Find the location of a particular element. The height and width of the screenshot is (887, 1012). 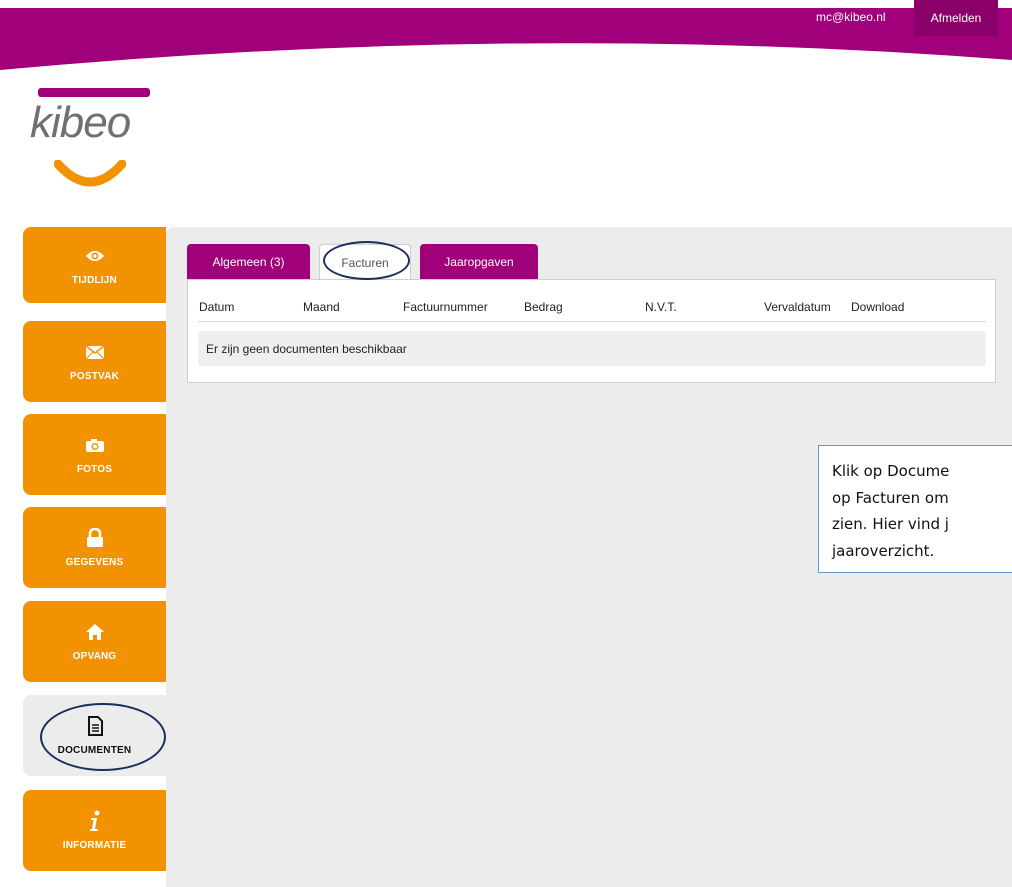

home-icon is located at coordinates (95, 632).